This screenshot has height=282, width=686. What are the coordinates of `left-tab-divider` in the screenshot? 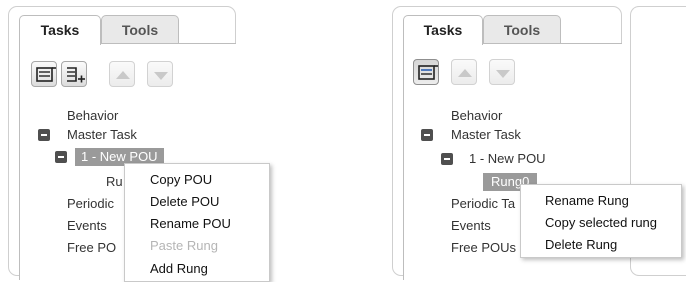 It's located at (203, 43).